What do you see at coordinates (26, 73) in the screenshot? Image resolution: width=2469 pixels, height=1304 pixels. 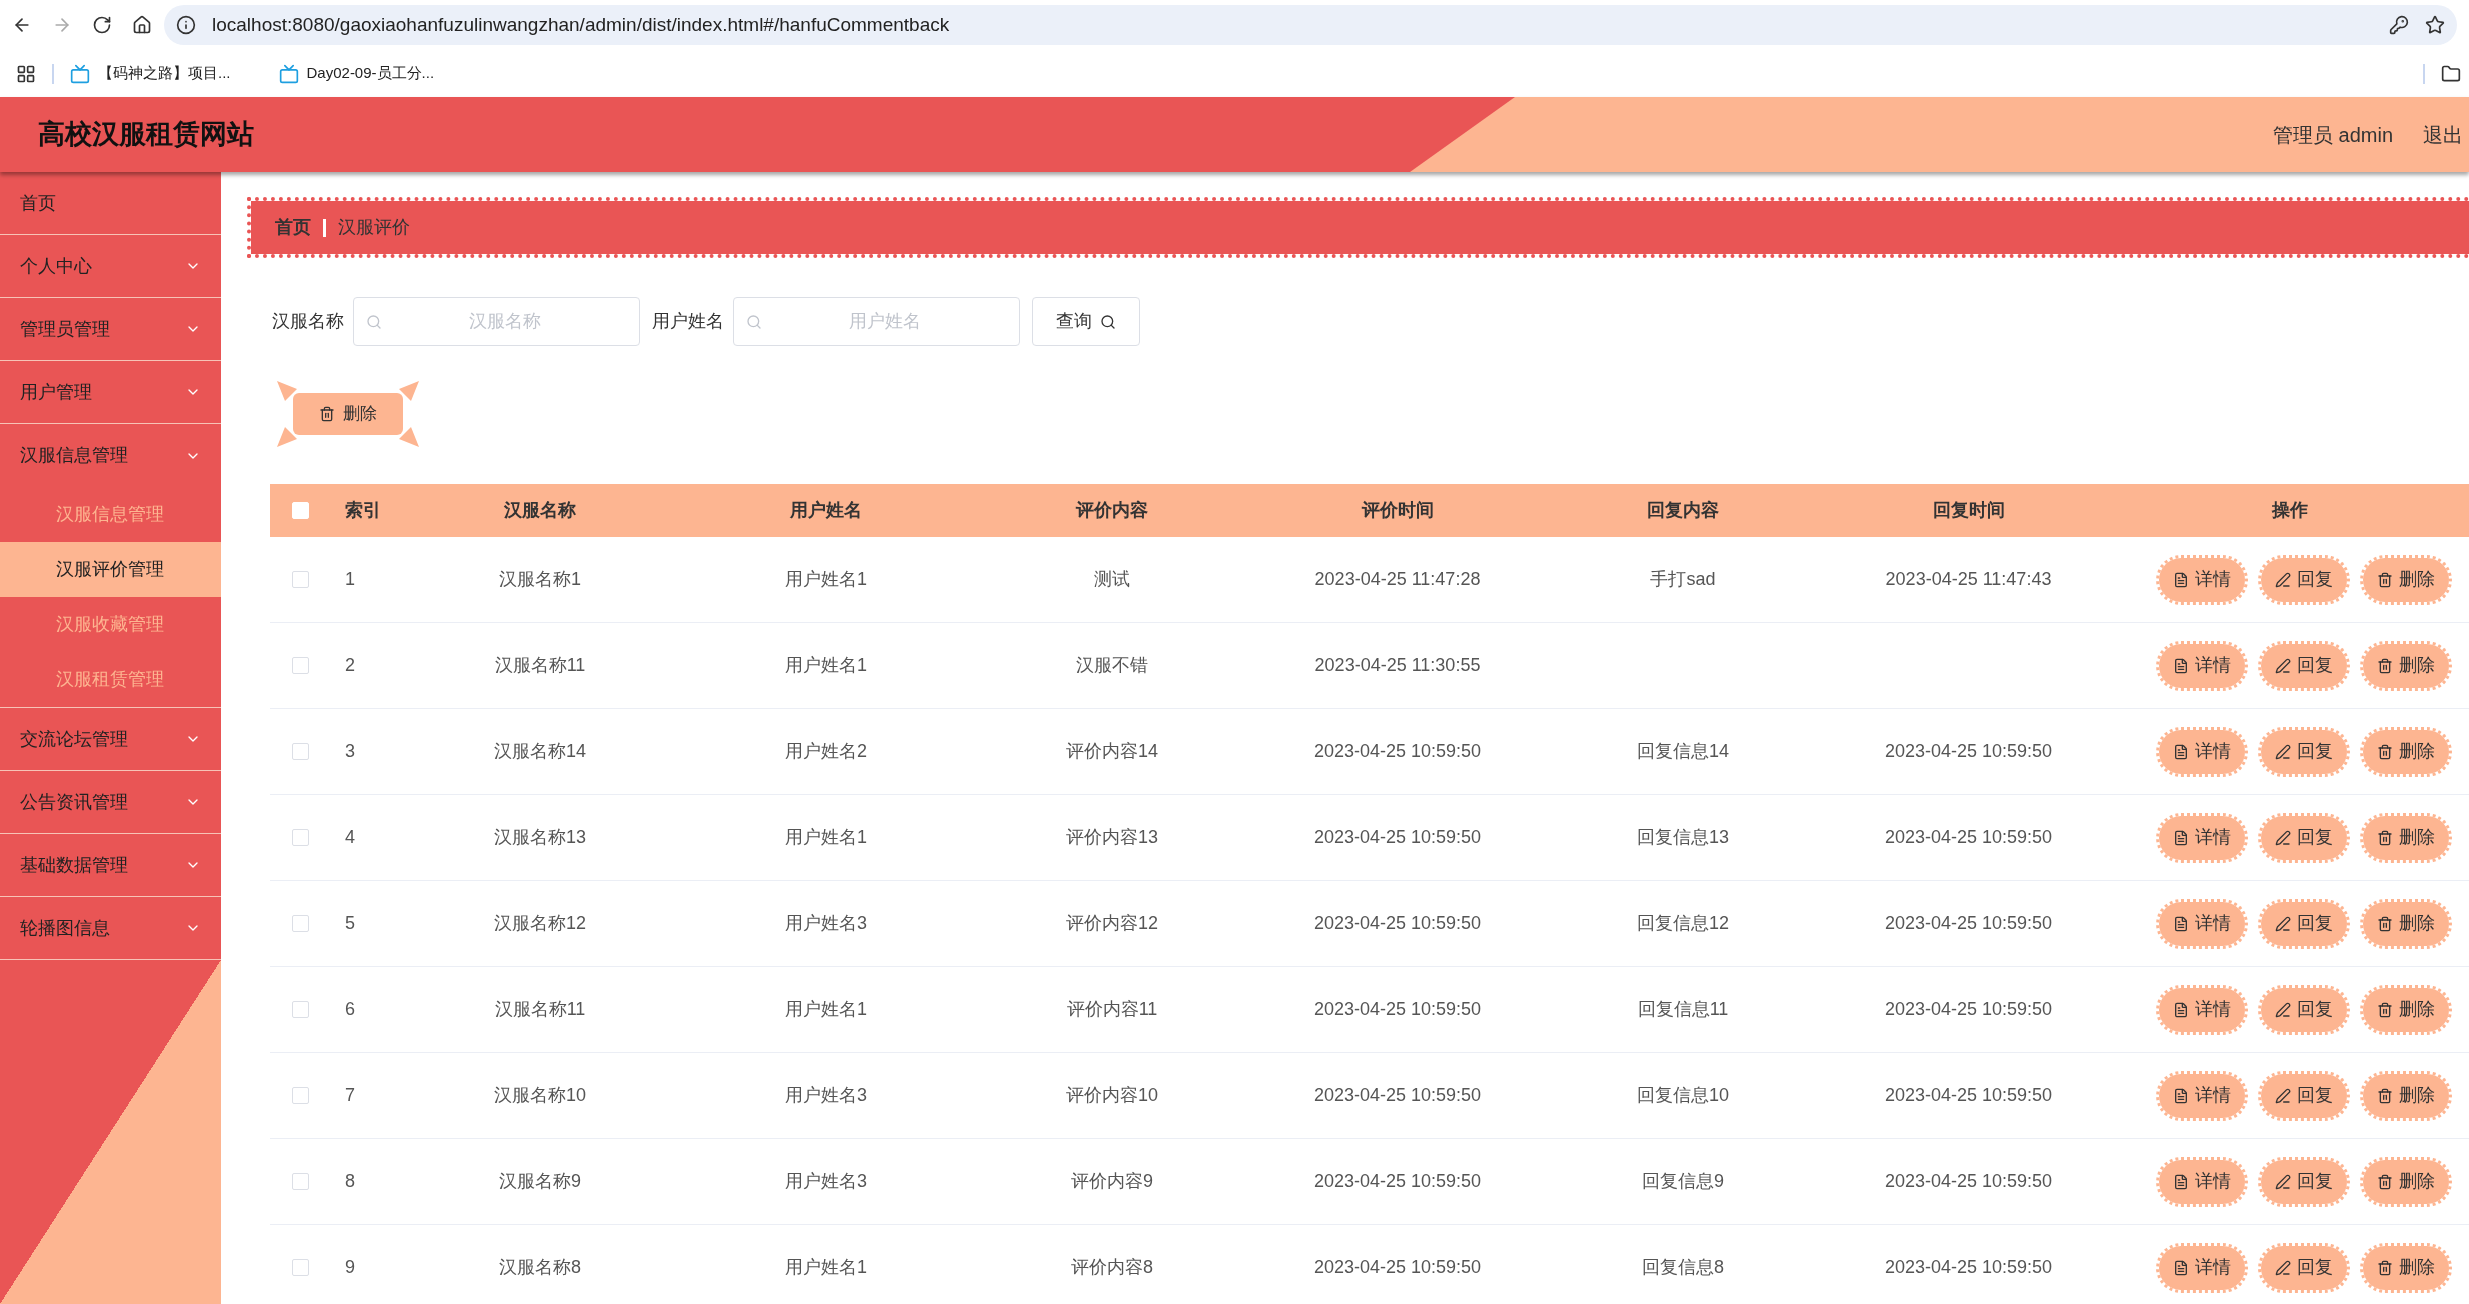 I see `apps-grid-icon` at bounding box center [26, 73].